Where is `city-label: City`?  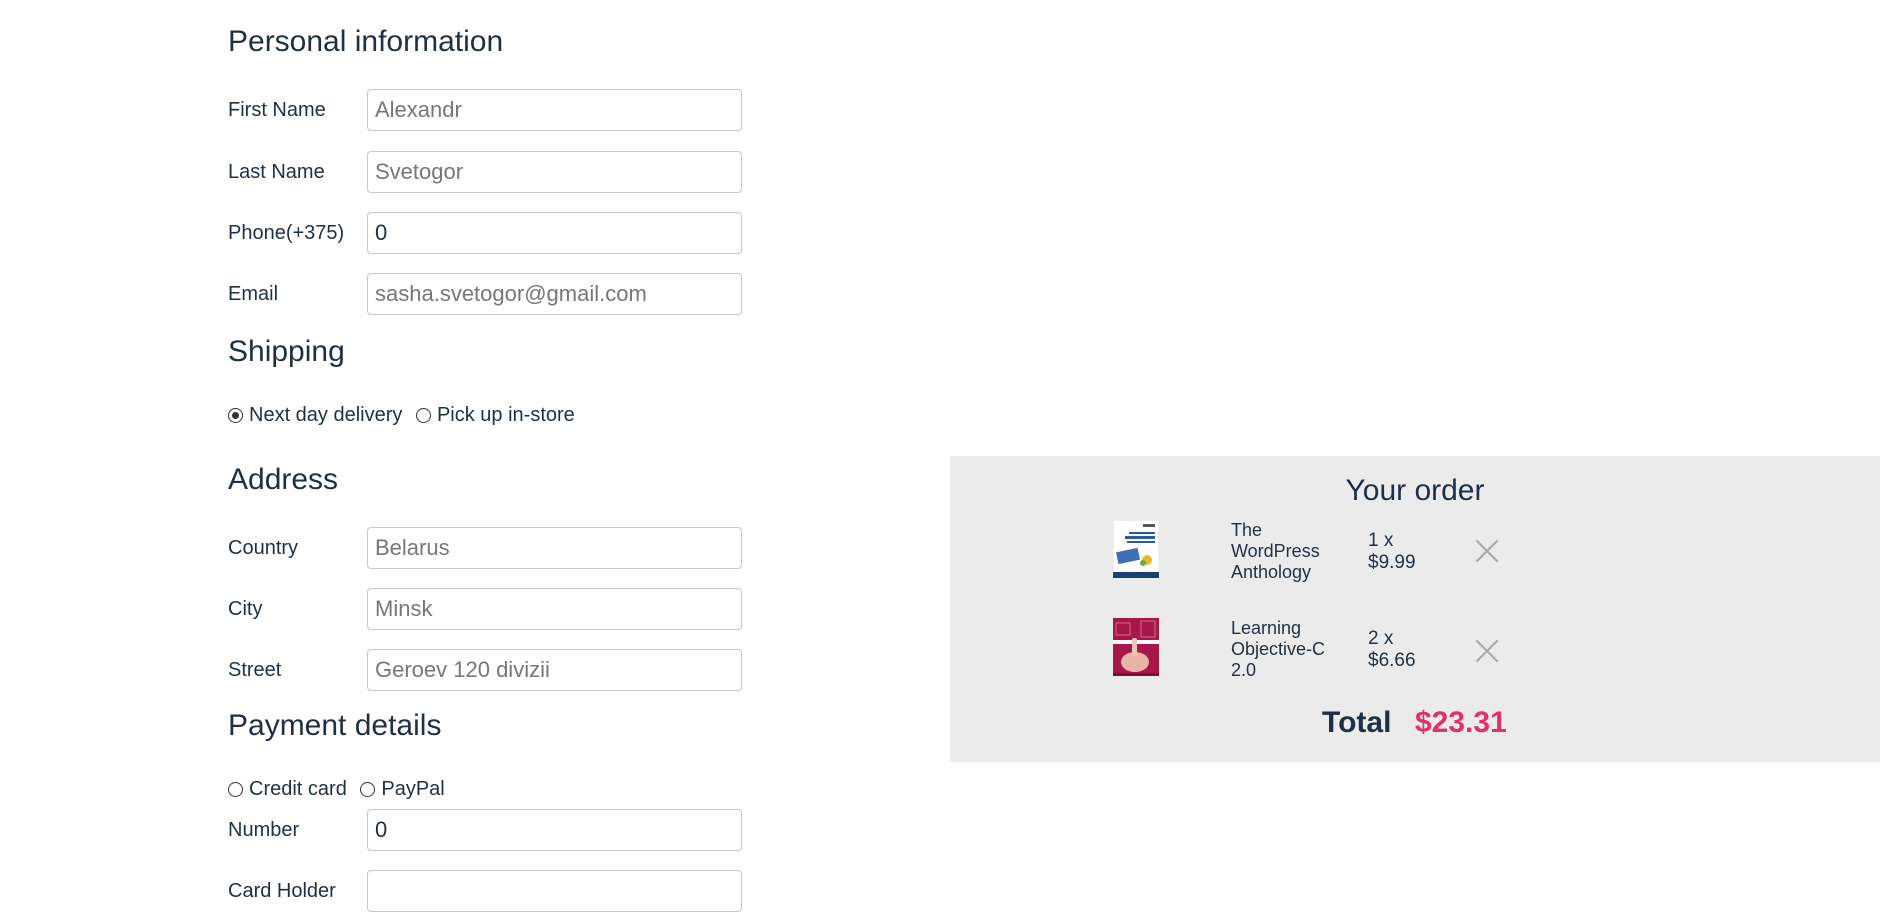
city-label: City is located at coordinates (245, 609).